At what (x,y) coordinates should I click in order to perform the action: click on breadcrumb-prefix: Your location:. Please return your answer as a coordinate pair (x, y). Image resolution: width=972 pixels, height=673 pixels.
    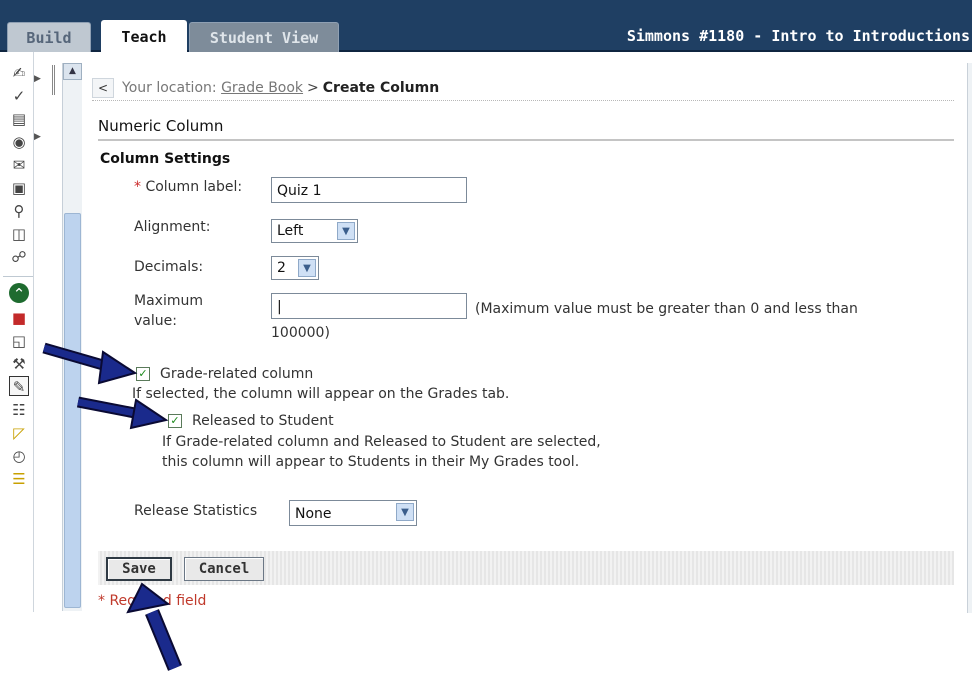
    Looking at the image, I should click on (169, 87).